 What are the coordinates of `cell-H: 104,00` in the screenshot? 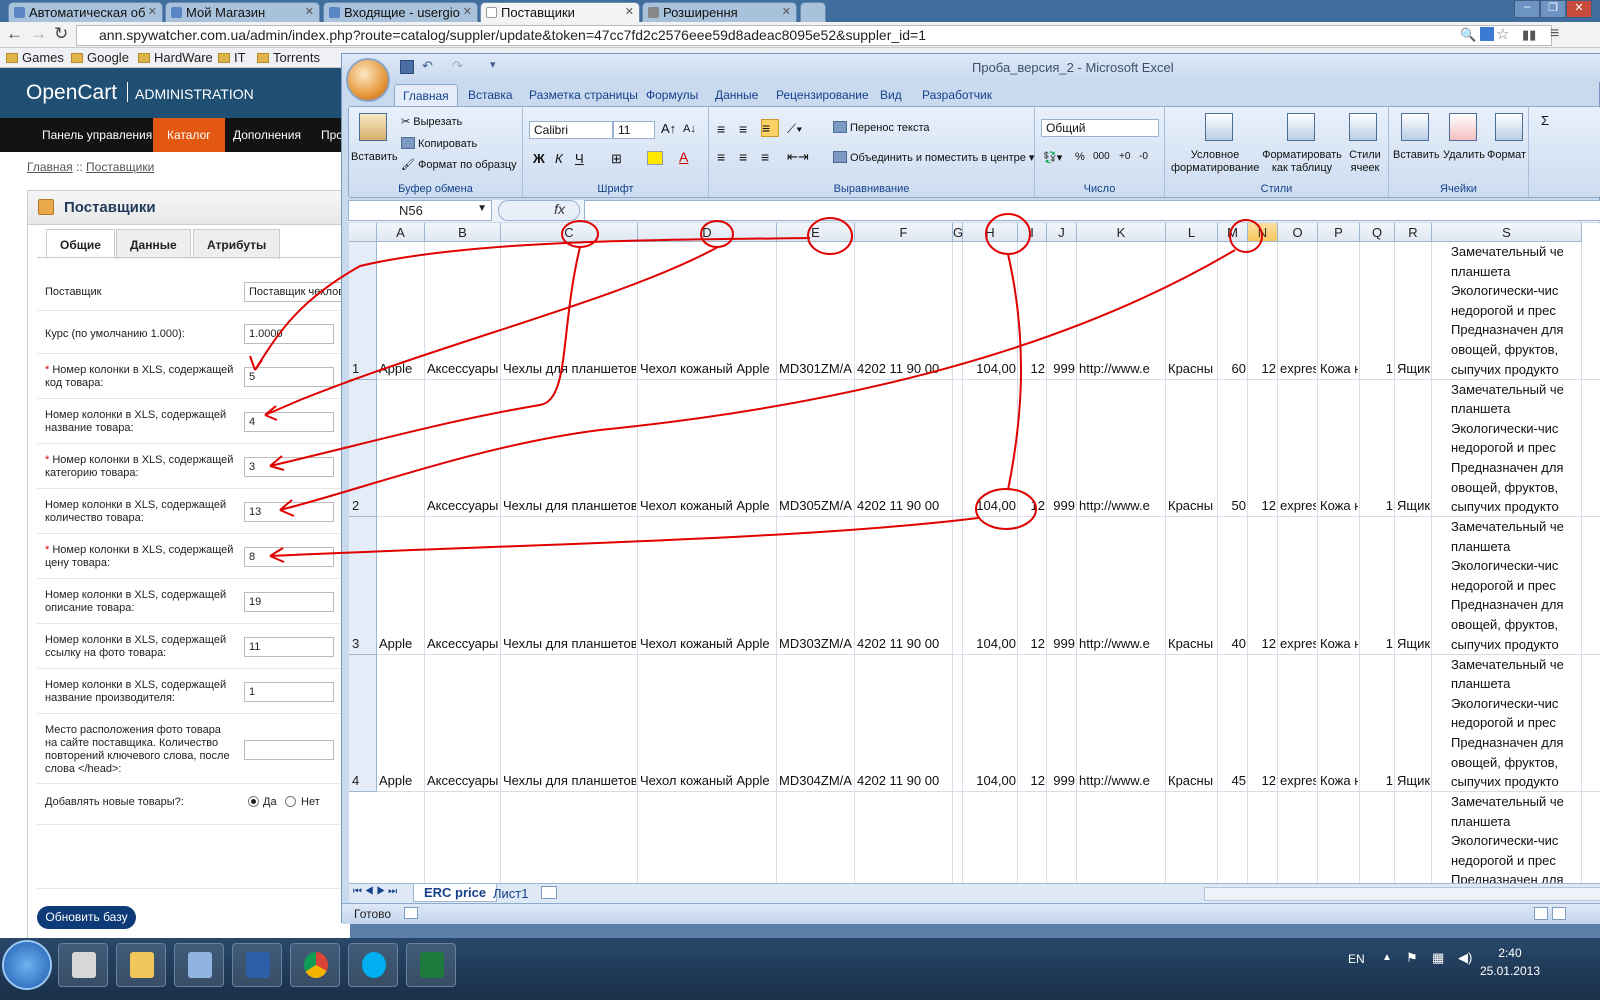 It's located at (990, 780).